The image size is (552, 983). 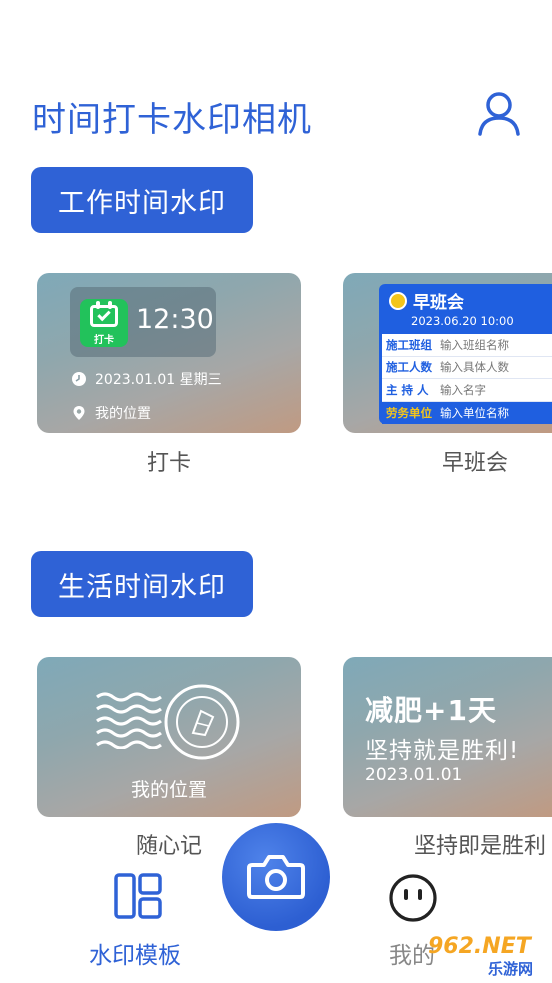 What do you see at coordinates (172, 120) in the screenshot?
I see `app-title: 时间打卡水印相机` at bounding box center [172, 120].